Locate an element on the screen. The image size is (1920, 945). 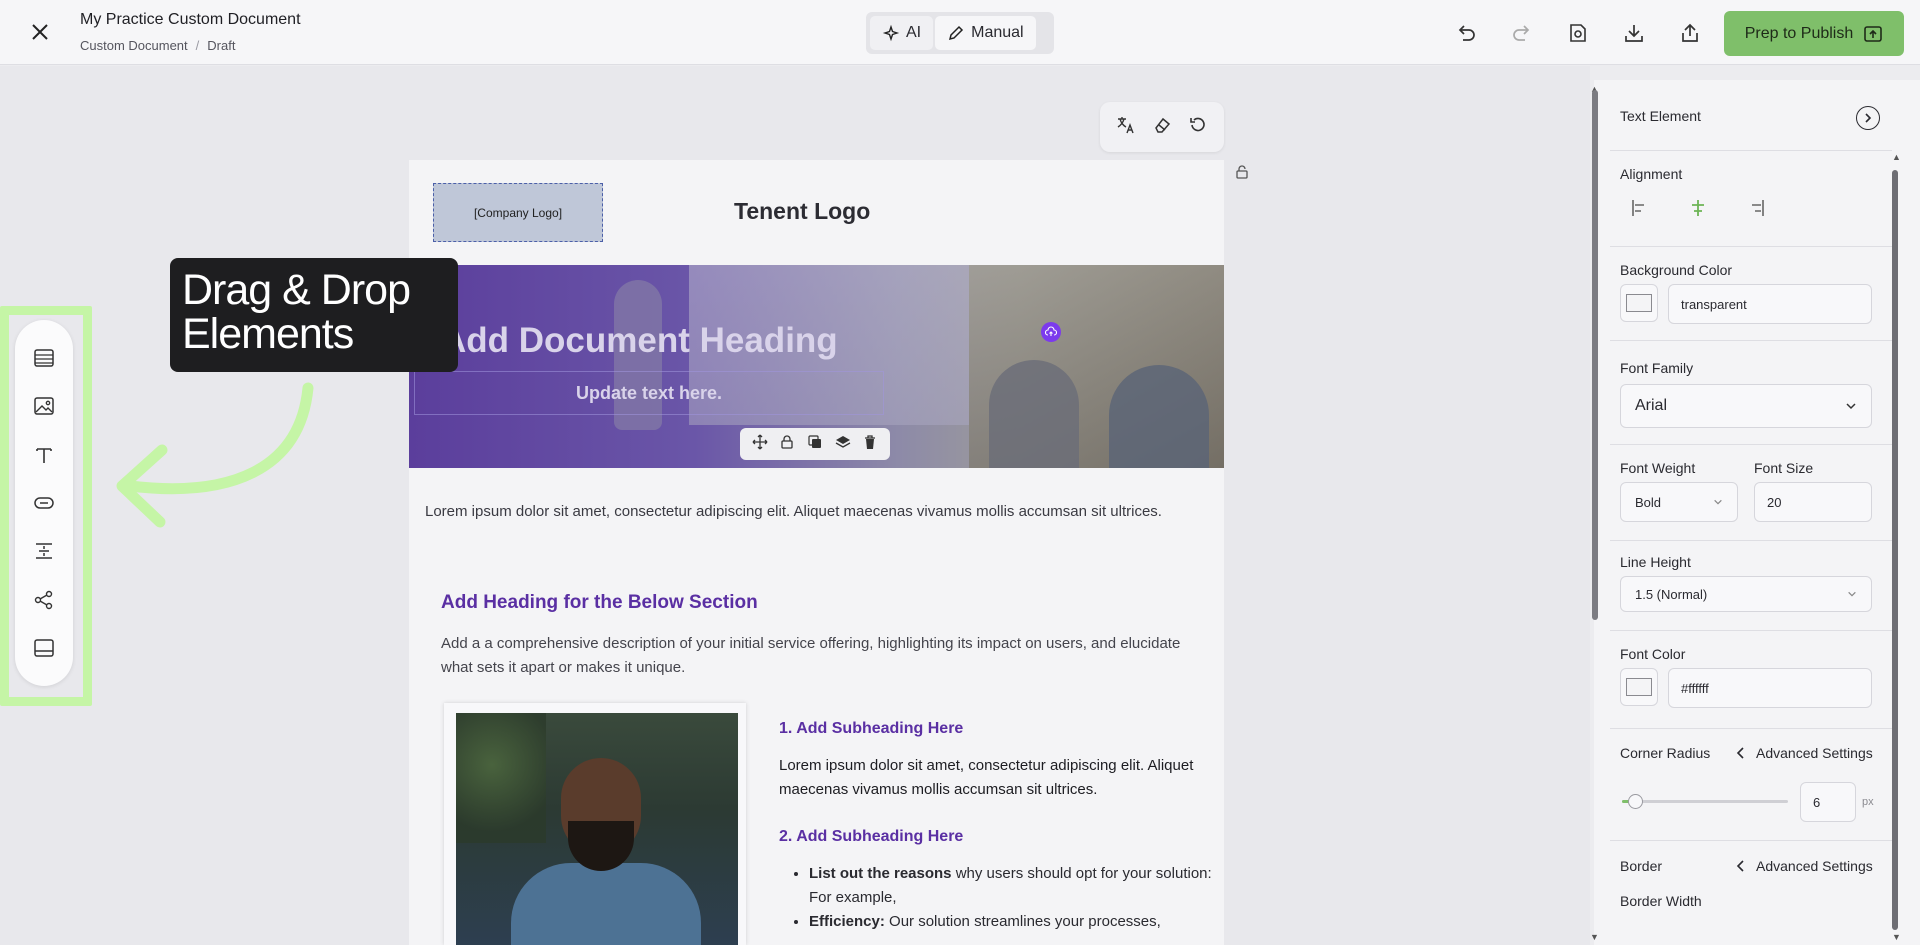
font-color-label: Font Color is located at coordinates (1653, 654).